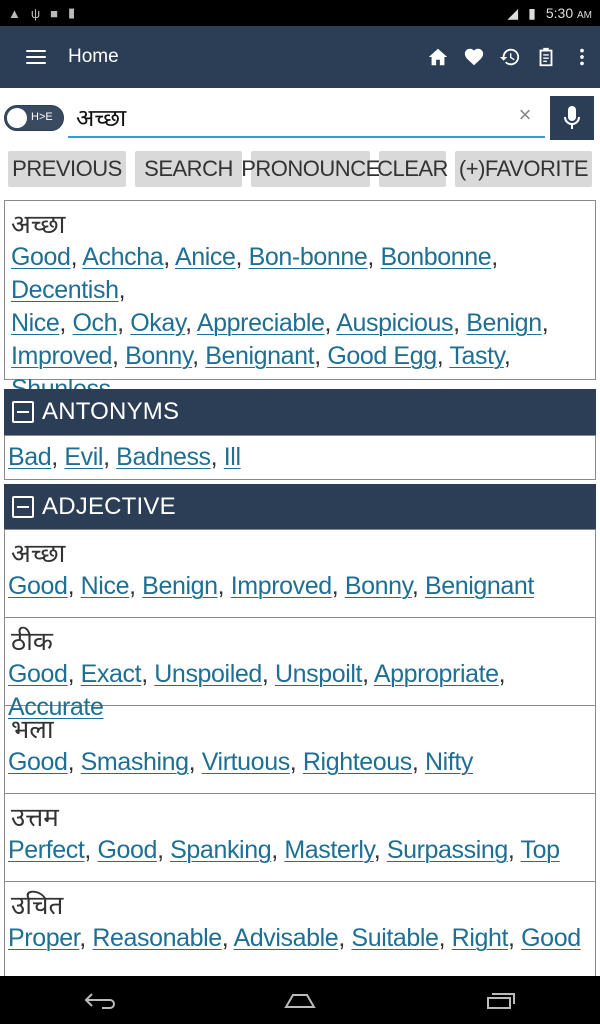 The height and width of the screenshot is (1024, 600). What do you see at coordinates (157, 938) in the screenshot?
I see `synonym-link: Reasonable` at bounding box center [157, 938].